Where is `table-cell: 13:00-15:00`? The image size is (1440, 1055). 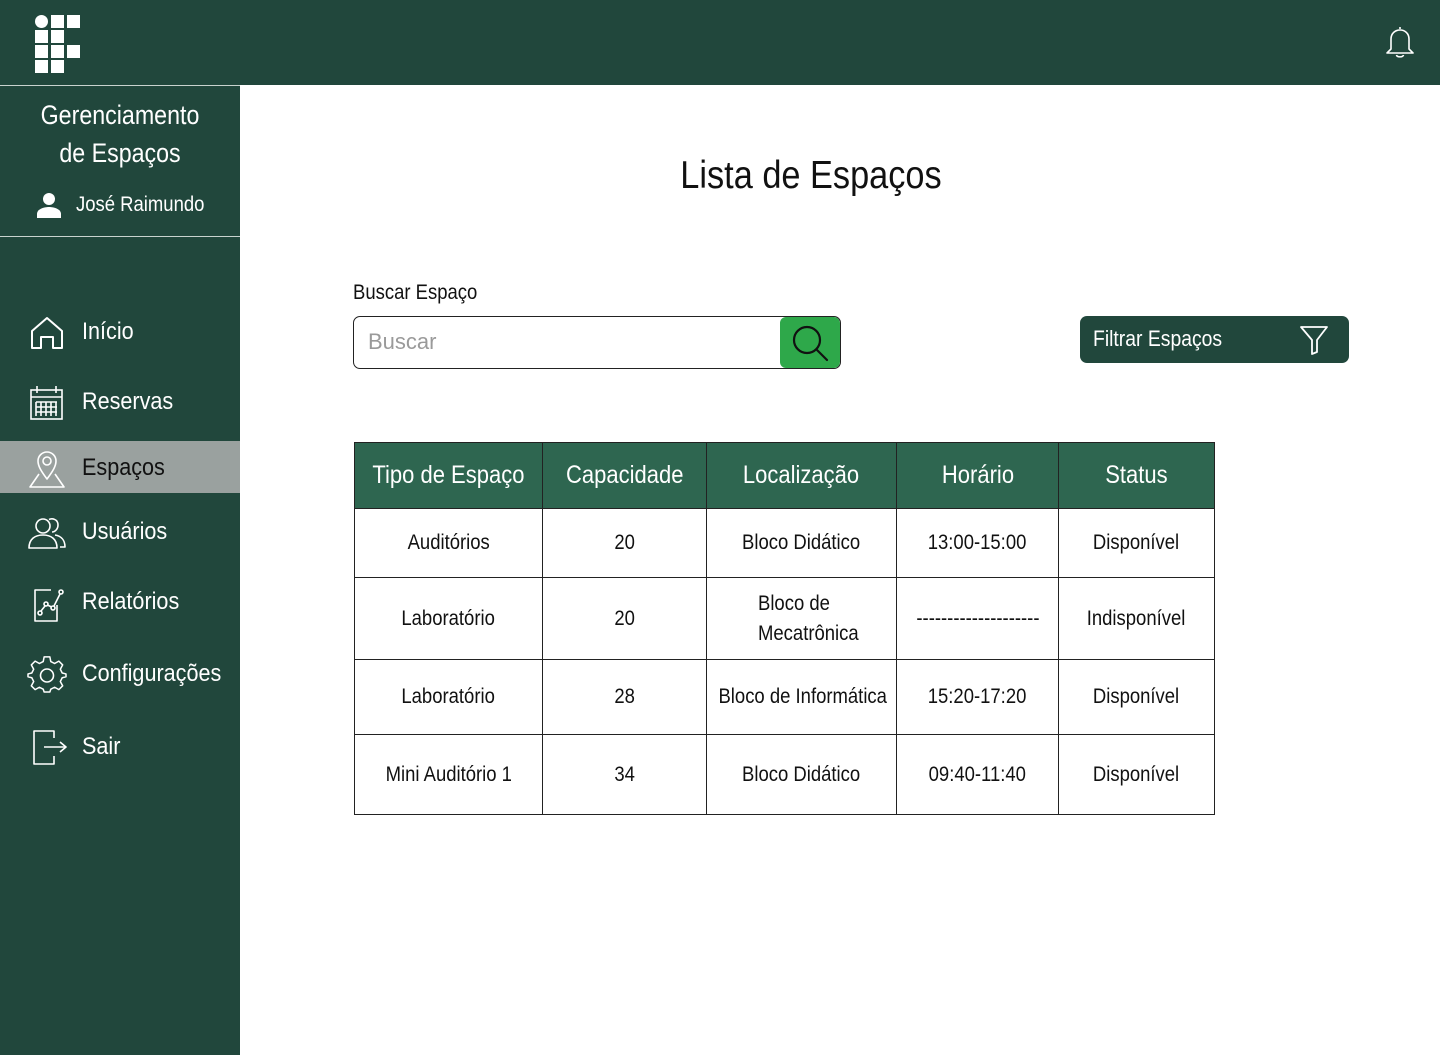 table-cell: 13:00-15:00 is located at coordinates (977, 543).